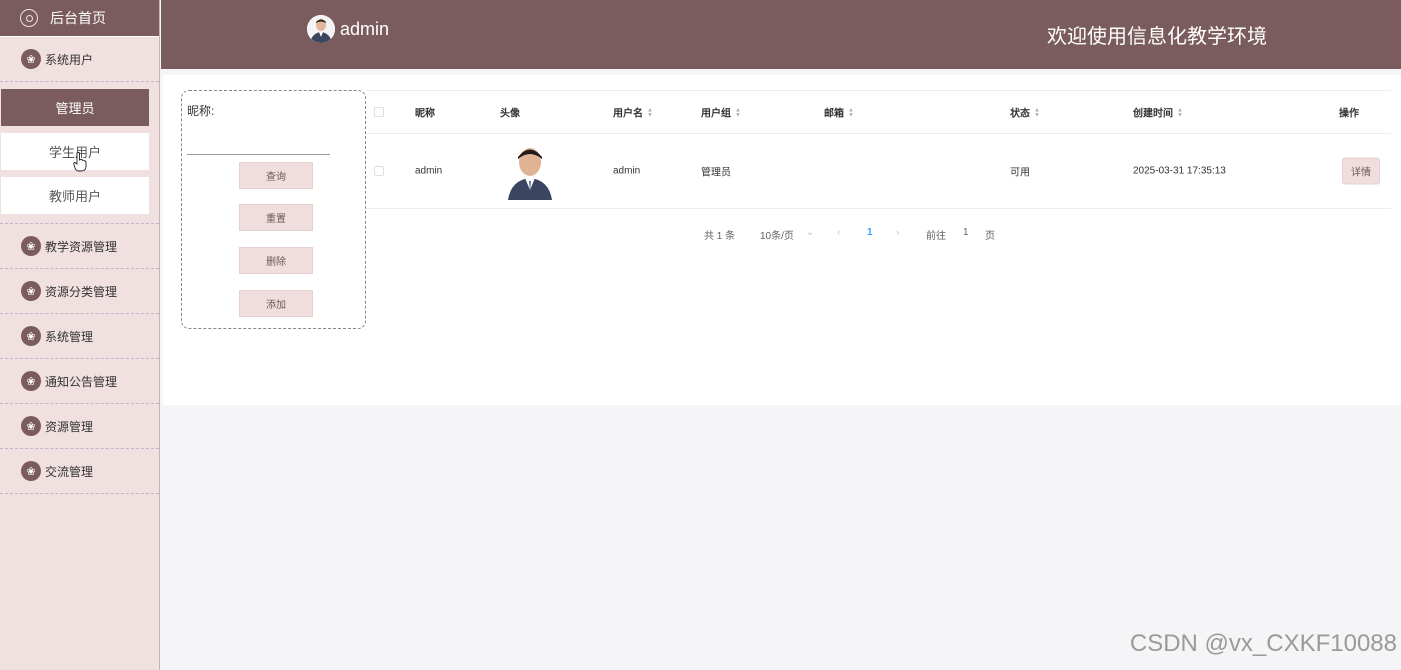 The height and width of the screenshot is (670, 1401). Describe the element at coordinates (897, 232) in the screenshot. I see `next-page-icon: ›` at that location.